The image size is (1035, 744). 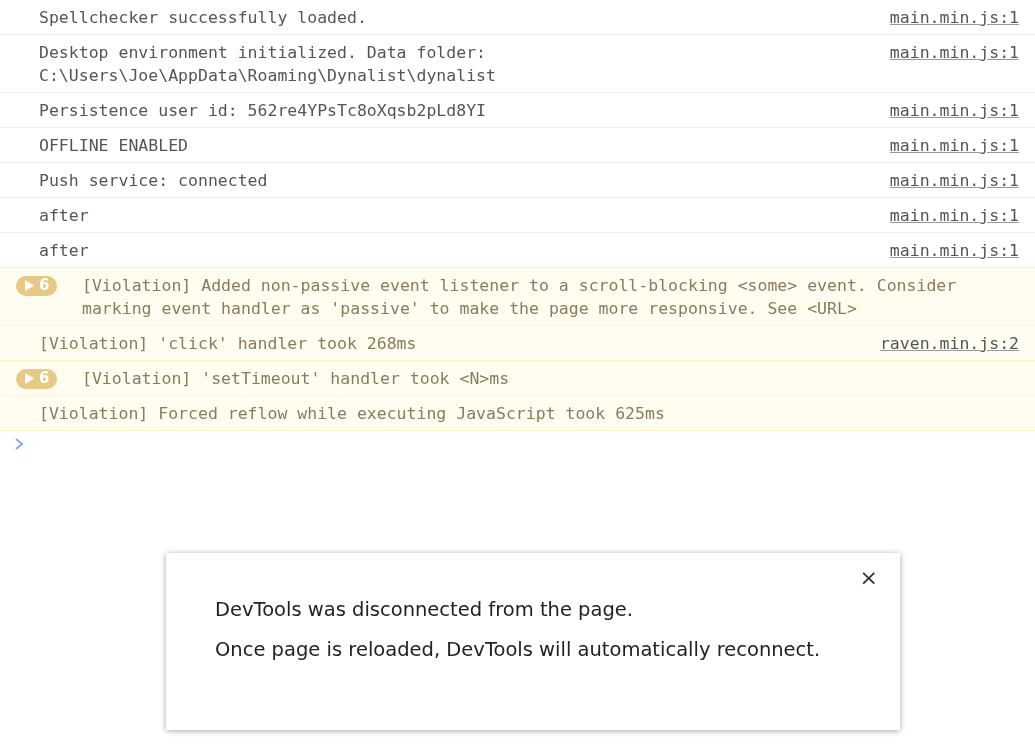 I want to click on console-message: Desktop environment initialized. Data folder: C:\Users\Joe\AppData\Roaming\Dynalist\dynalist, so click(x=268, y=64).